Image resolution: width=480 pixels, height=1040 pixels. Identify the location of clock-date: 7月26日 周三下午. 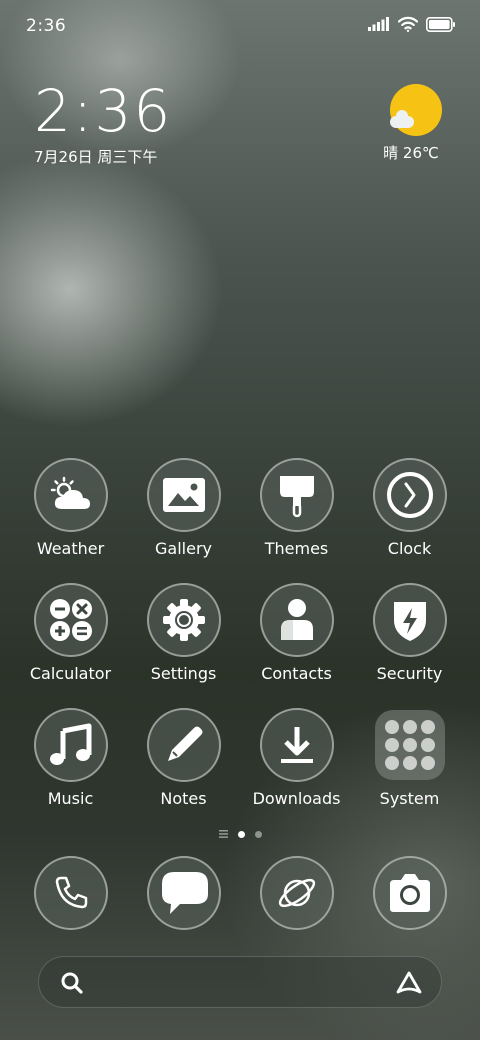
(96, 157).